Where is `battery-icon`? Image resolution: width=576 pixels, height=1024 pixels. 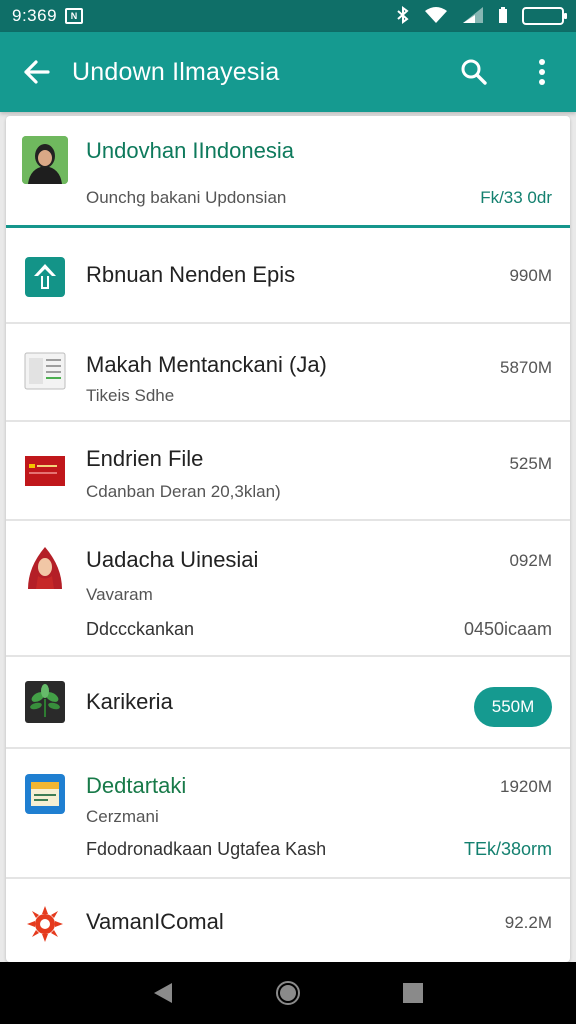 battery-icon is located at coordinates (544, 16).